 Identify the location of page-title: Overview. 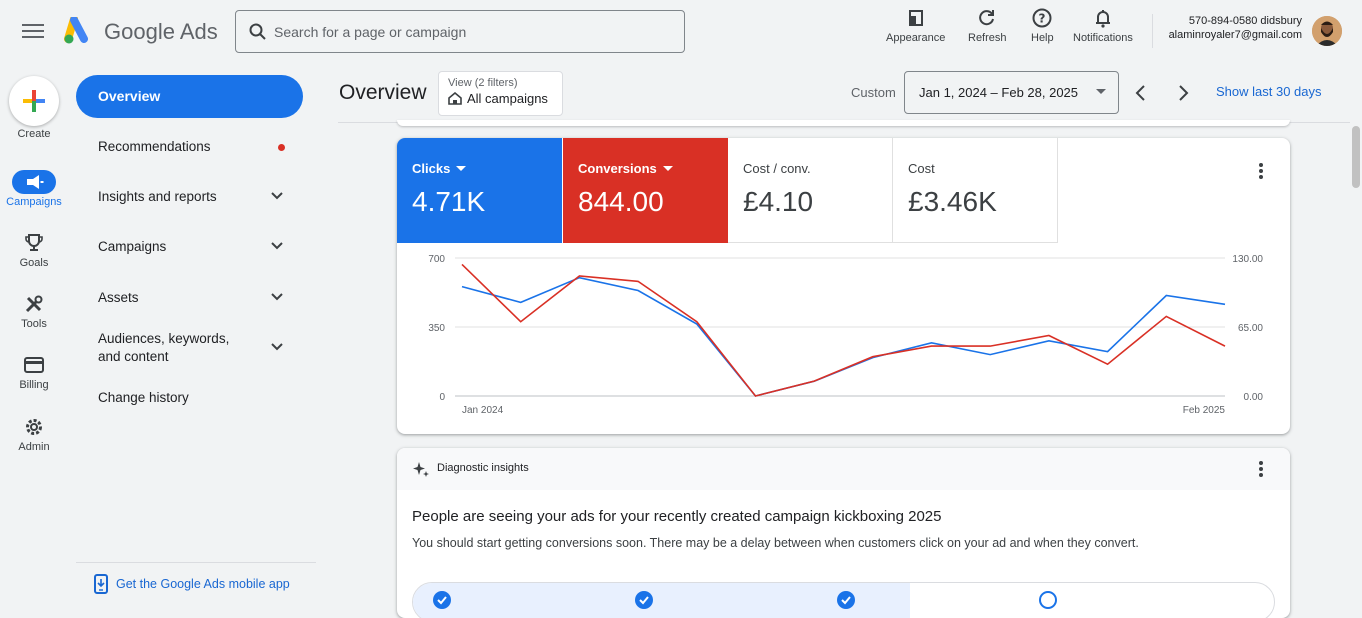
(383, 92).